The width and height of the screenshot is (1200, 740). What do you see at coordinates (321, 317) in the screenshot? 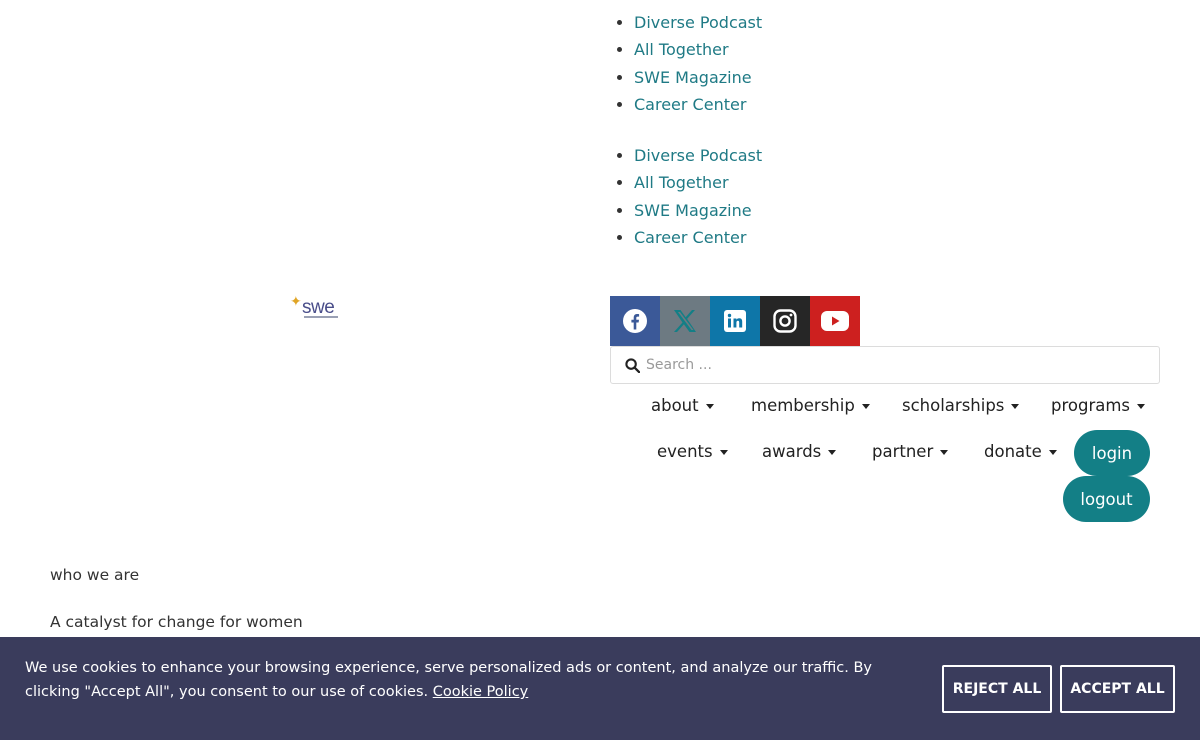
I see `logo-tagline` at bounding box center [321, 317].